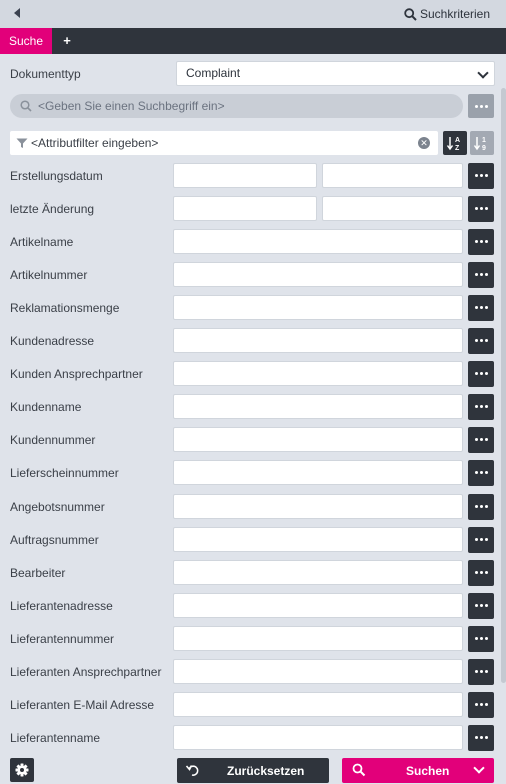 The image size is (506, 784). What do you see at coordinates (55, 738) in the screenshot?
I see `field-label: Lieferantenname` at bounding box center [55, 738].